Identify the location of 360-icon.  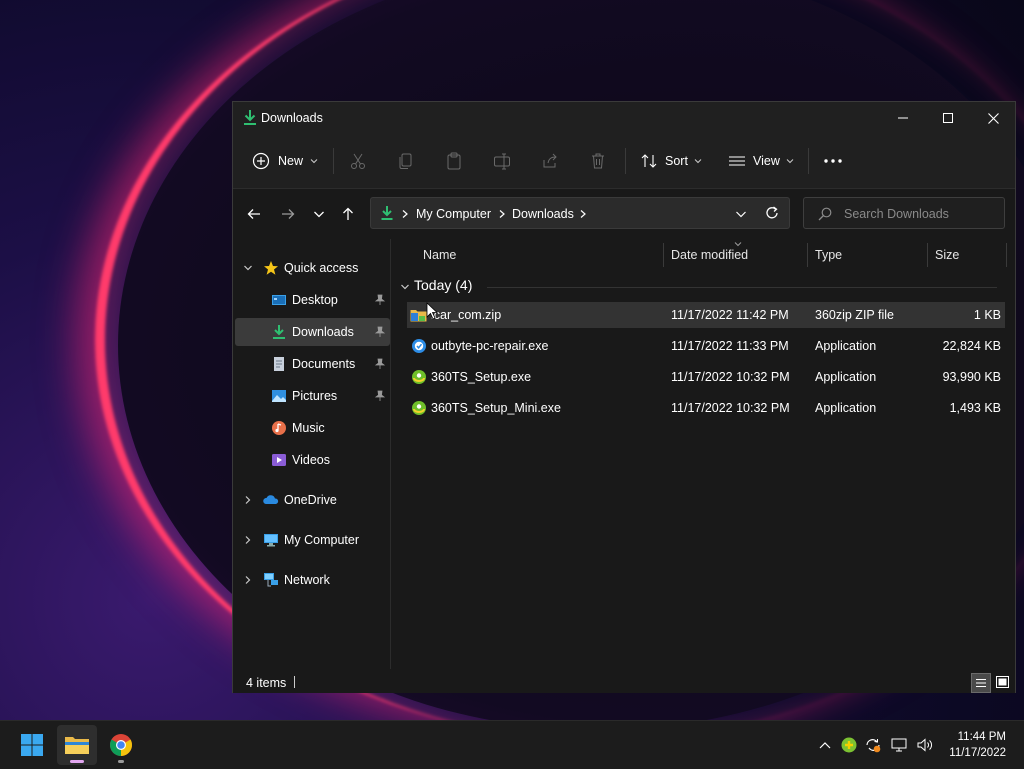
(849, 745).